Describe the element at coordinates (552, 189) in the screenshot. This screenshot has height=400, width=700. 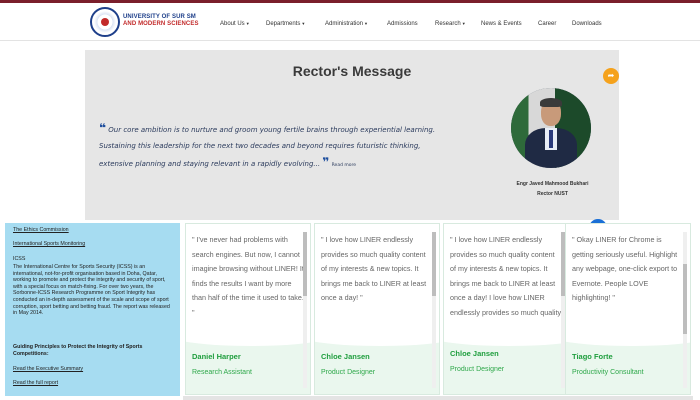
I see `rector-caption: Engr Javed Mahmood Bukhari Rector NUST` at that location.